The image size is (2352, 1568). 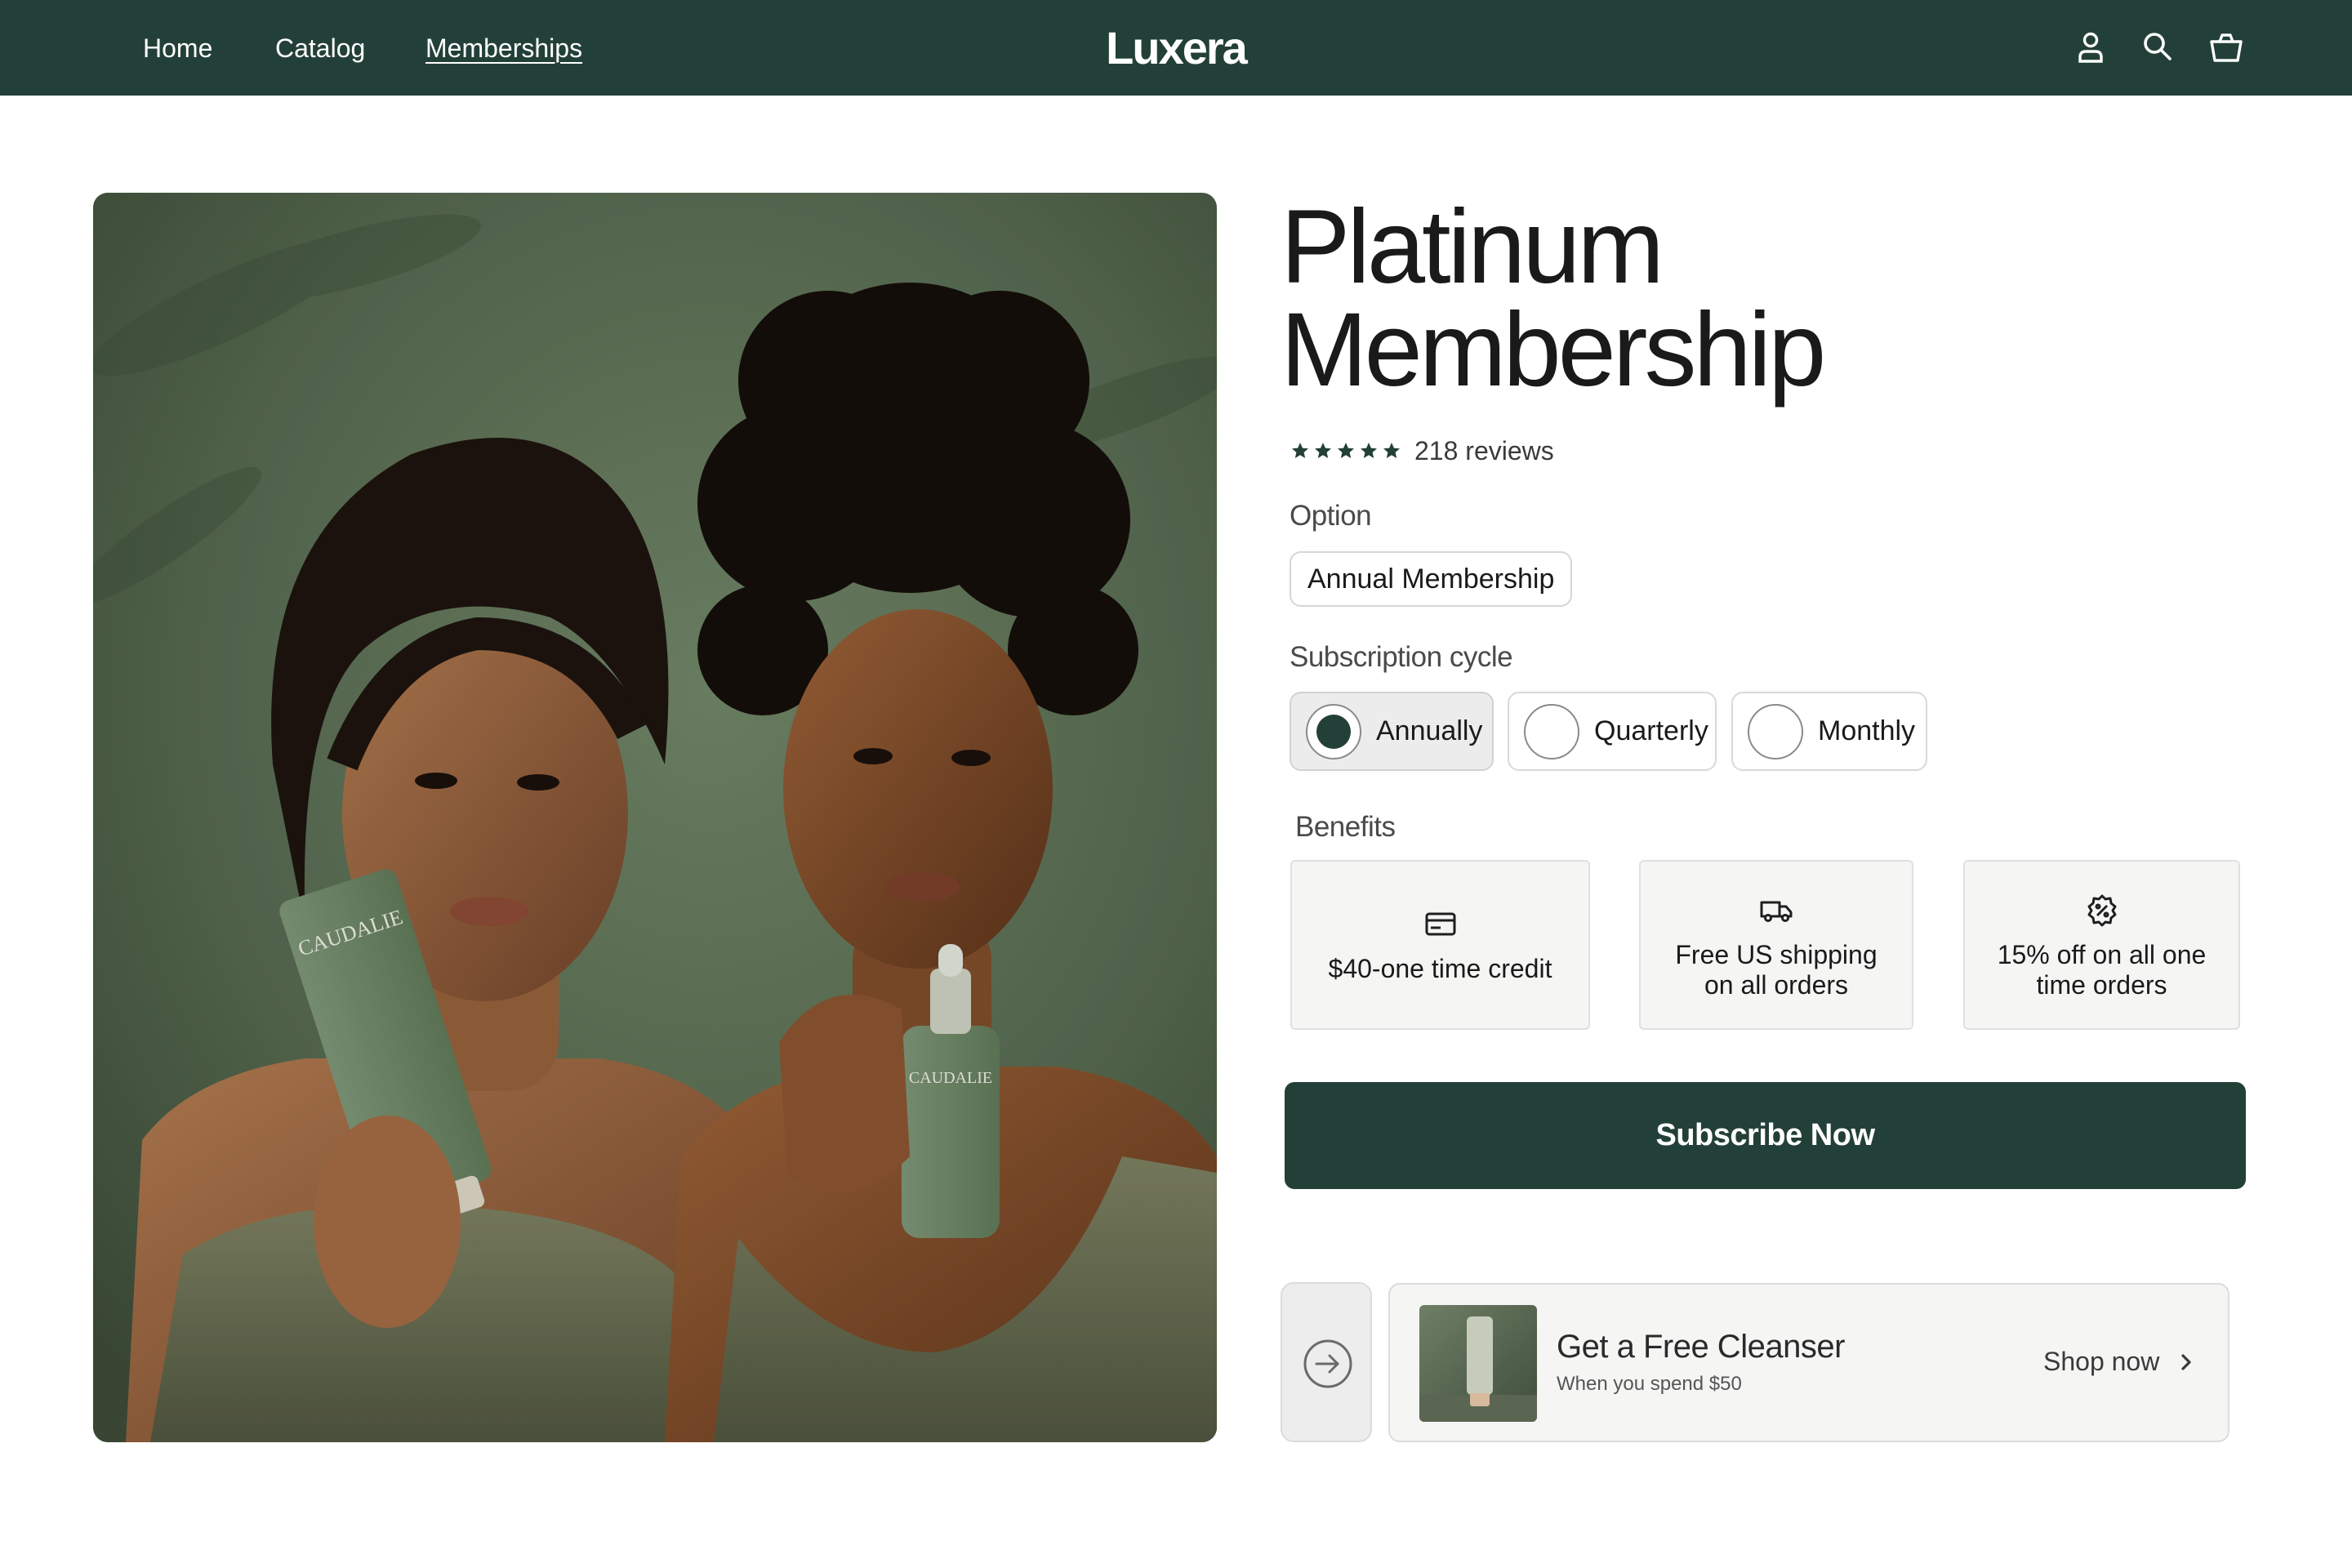 I want to click on search-icon, so click(x=2158, y=48).